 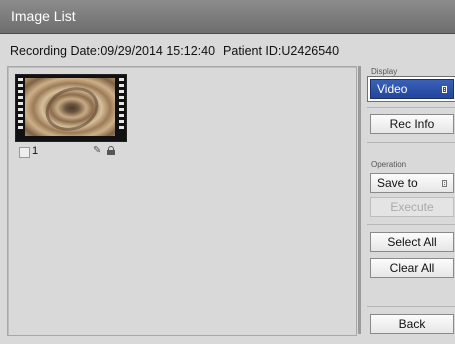 What do you see at coordinates (389, 164) in the screenshot?
I see `operation-section-label: Operation` at bounding box center [389, 164].